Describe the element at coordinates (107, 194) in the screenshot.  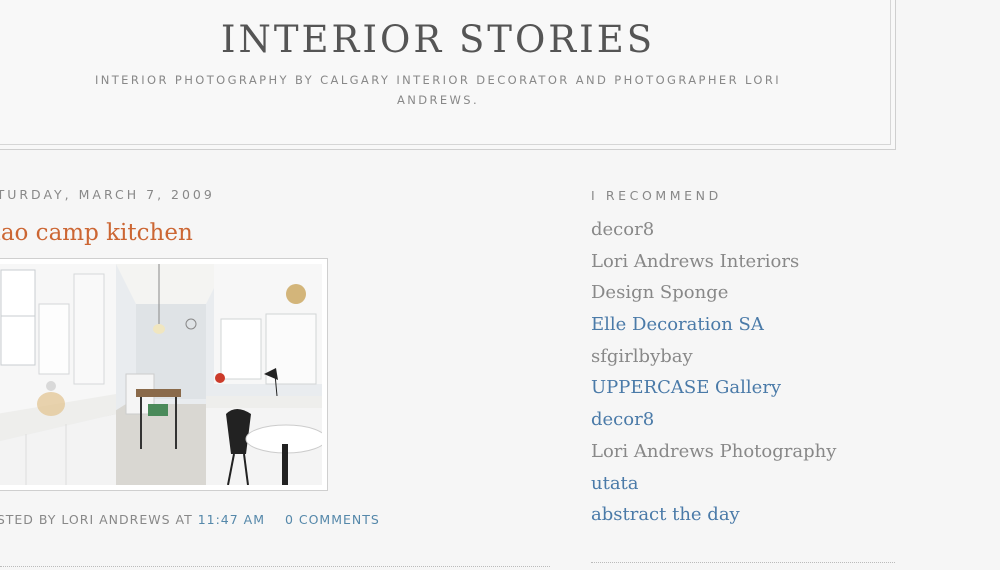
I see `post-date: ATURDAY, MARCH 7, 2009` at that location.